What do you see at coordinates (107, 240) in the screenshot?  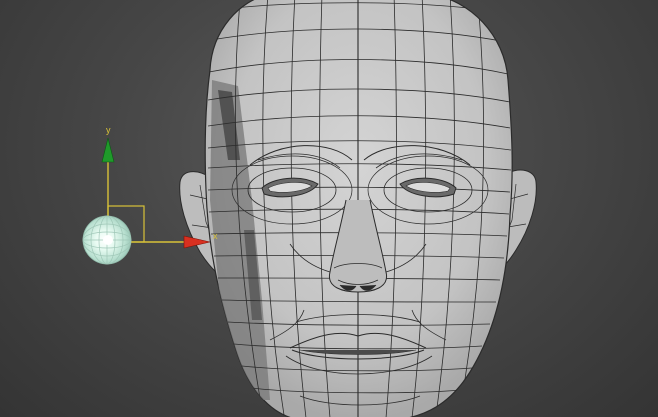 I see `omni-light-icon` at bounding box center [107, 240].